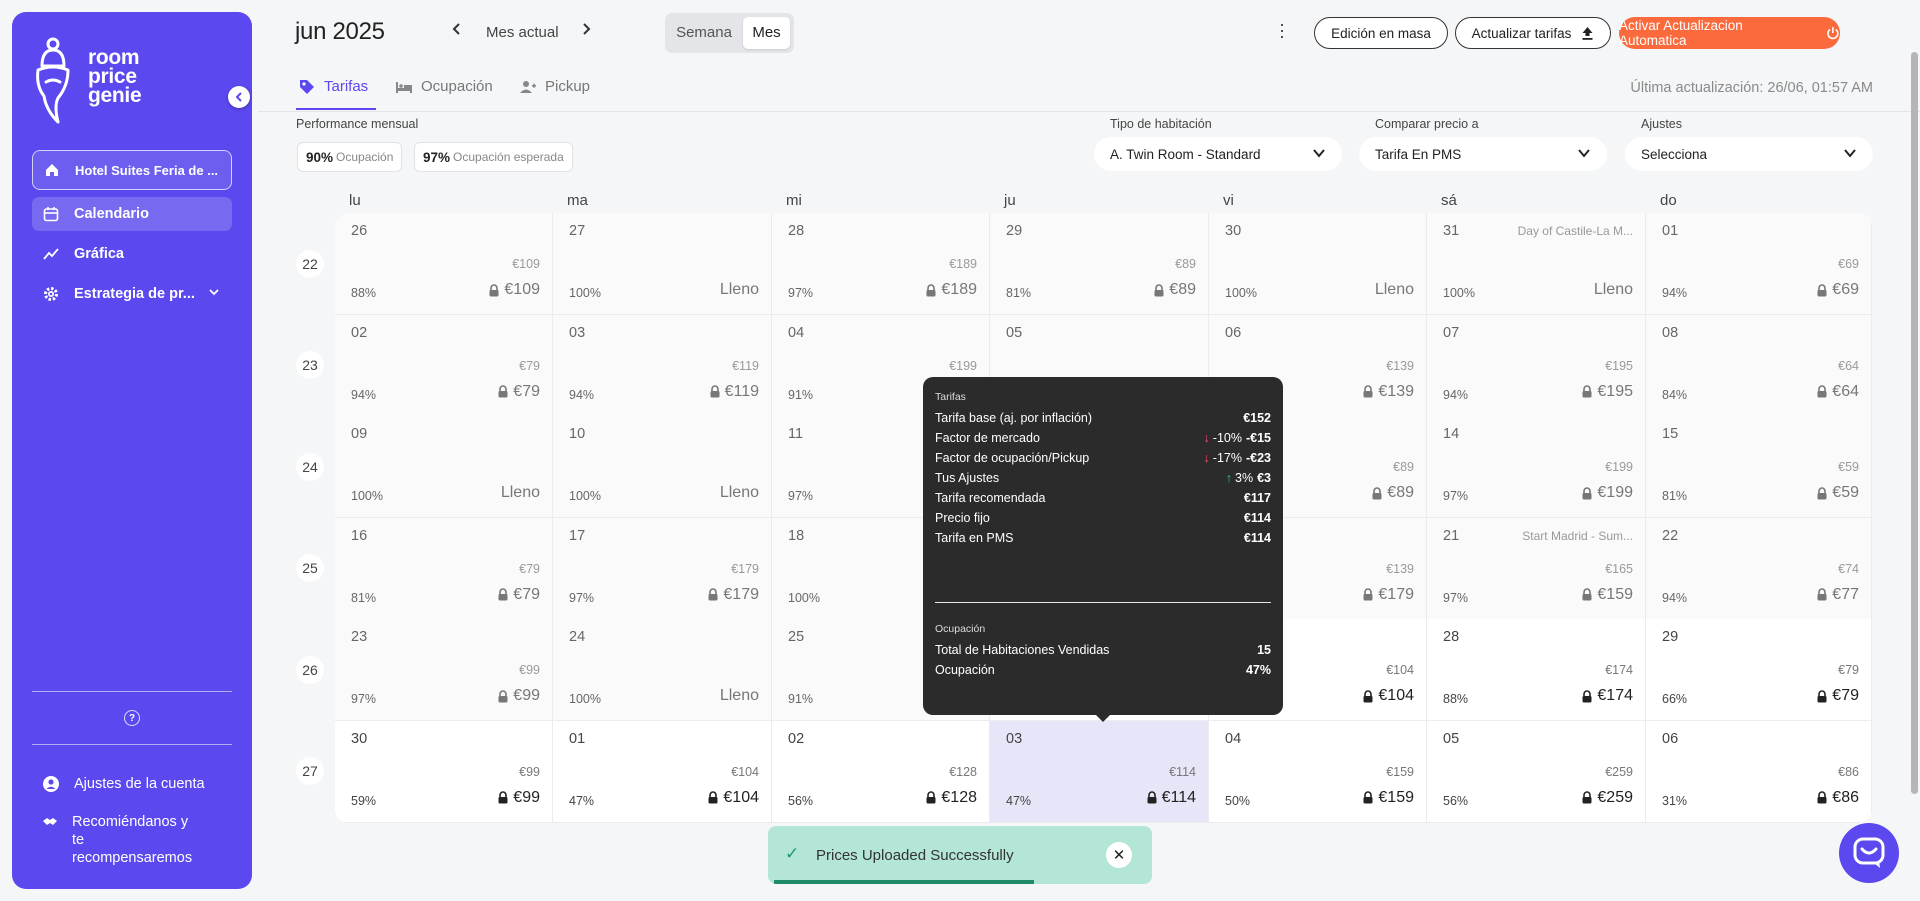 This screenshot has width=1920, height=901. What do you see at coordinates (881, 771) in the screenshot?
I see `calendar-day-cell: 02 €128 56% €128` at bounding box center [881, 771].